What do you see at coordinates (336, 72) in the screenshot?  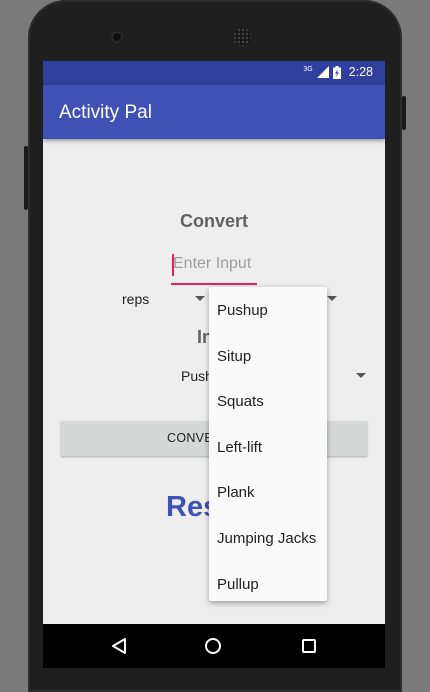 I see `battery-icon` at bounding box center [336, 72].